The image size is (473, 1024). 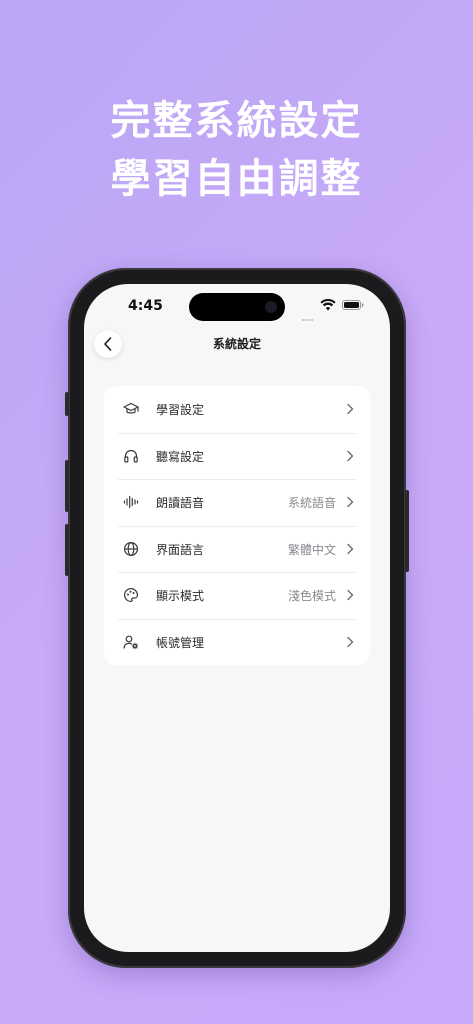 What do you see at coordinates (407, 531) in the screenshot?
I see `side-button-power` at bounding box center [407, 531].